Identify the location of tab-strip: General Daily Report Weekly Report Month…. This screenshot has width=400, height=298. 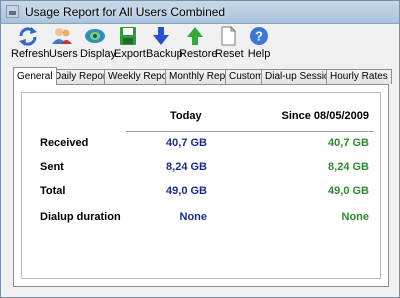
(203, 76).